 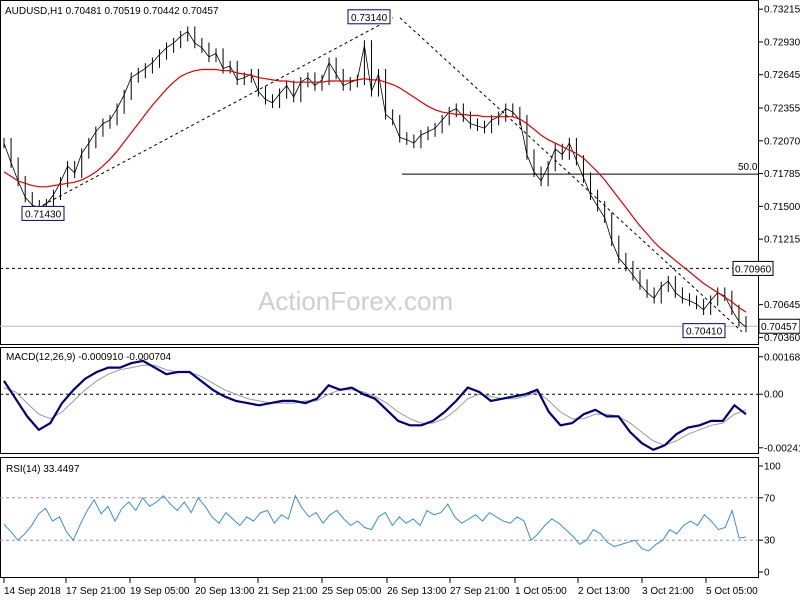 What do you see at coordinates (369, 18) in the screenshot?
I see `price-annotation-label: 0.73140` at bounding box center [369, 18].